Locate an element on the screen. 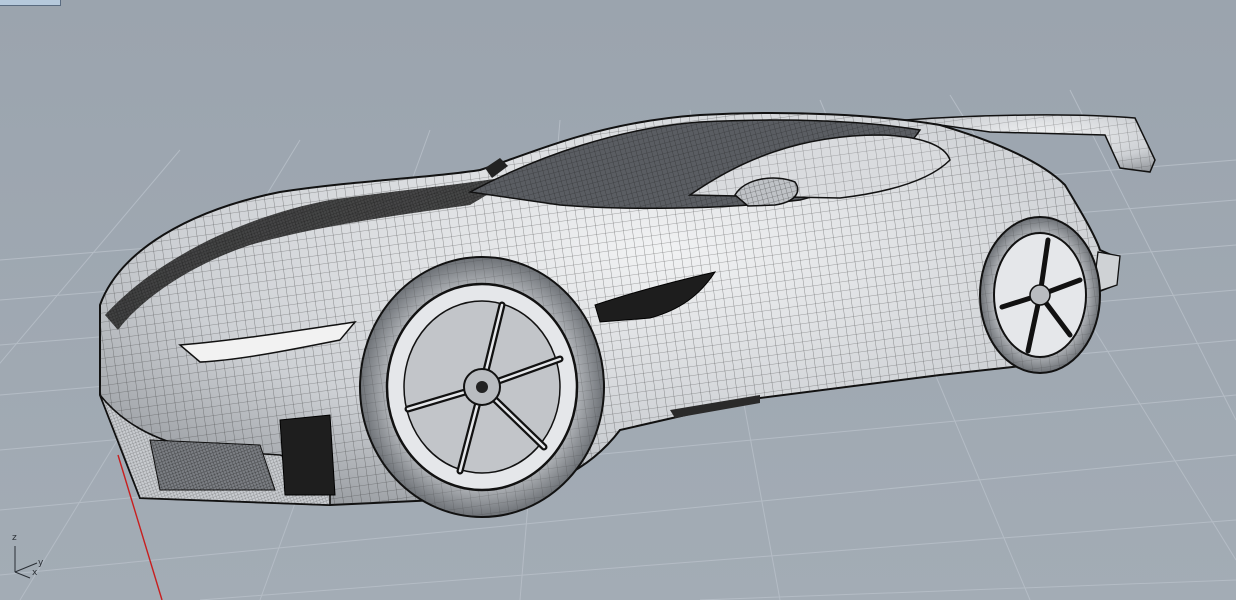 The image size is (1236, 600). axis-x-label: x is located at coordinates (35, 573).